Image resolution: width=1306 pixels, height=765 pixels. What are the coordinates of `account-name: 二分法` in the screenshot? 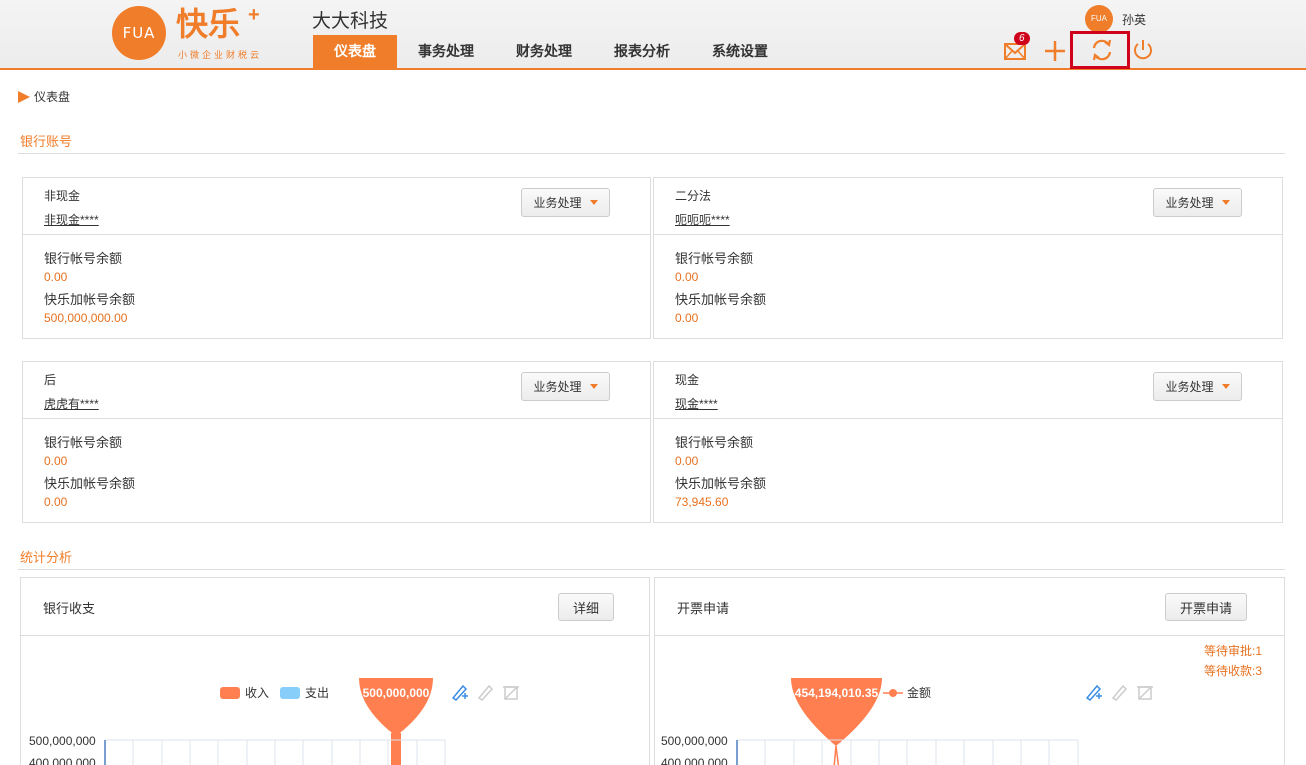 It's located at (693, 196).